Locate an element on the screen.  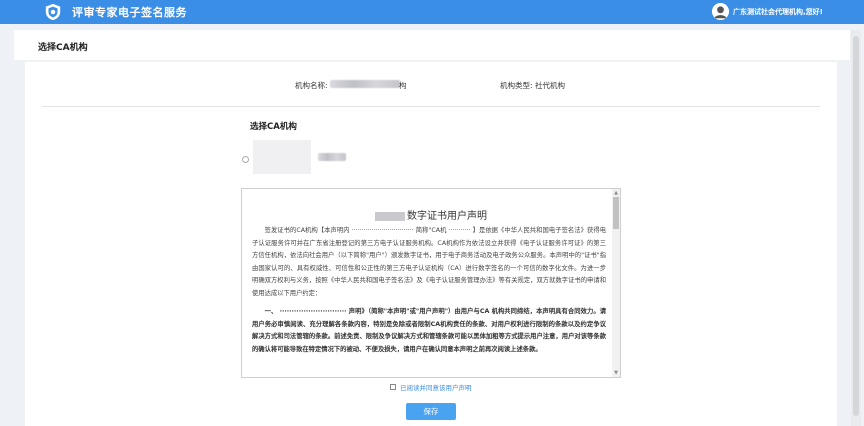
consent-checkbox is located at coordinates (393, 387).